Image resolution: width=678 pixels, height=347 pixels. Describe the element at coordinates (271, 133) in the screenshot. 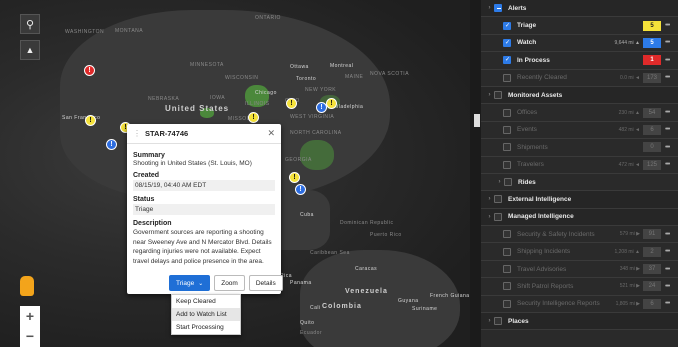

I see `close-icon: ✕` at that location.